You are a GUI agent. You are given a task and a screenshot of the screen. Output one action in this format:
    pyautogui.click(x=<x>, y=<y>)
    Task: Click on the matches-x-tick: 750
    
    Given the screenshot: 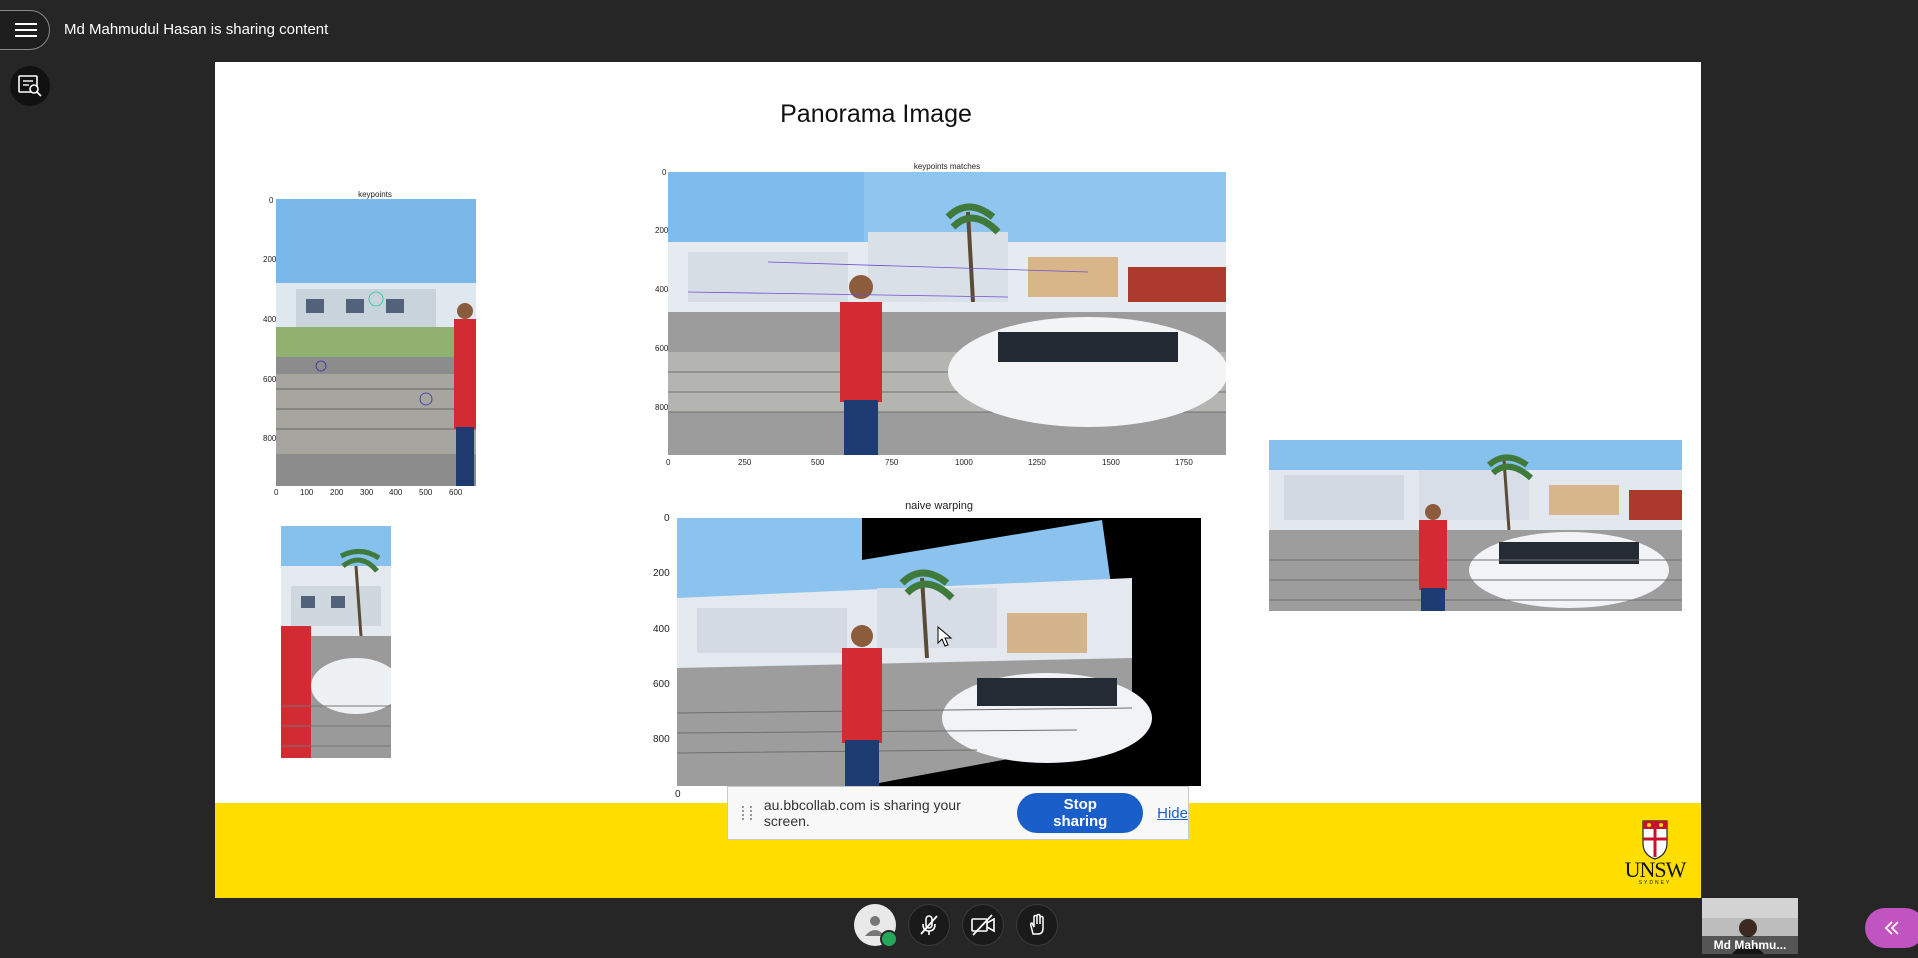 What is the action you would take?
    pyautogui.click(x=892, y=462)
    